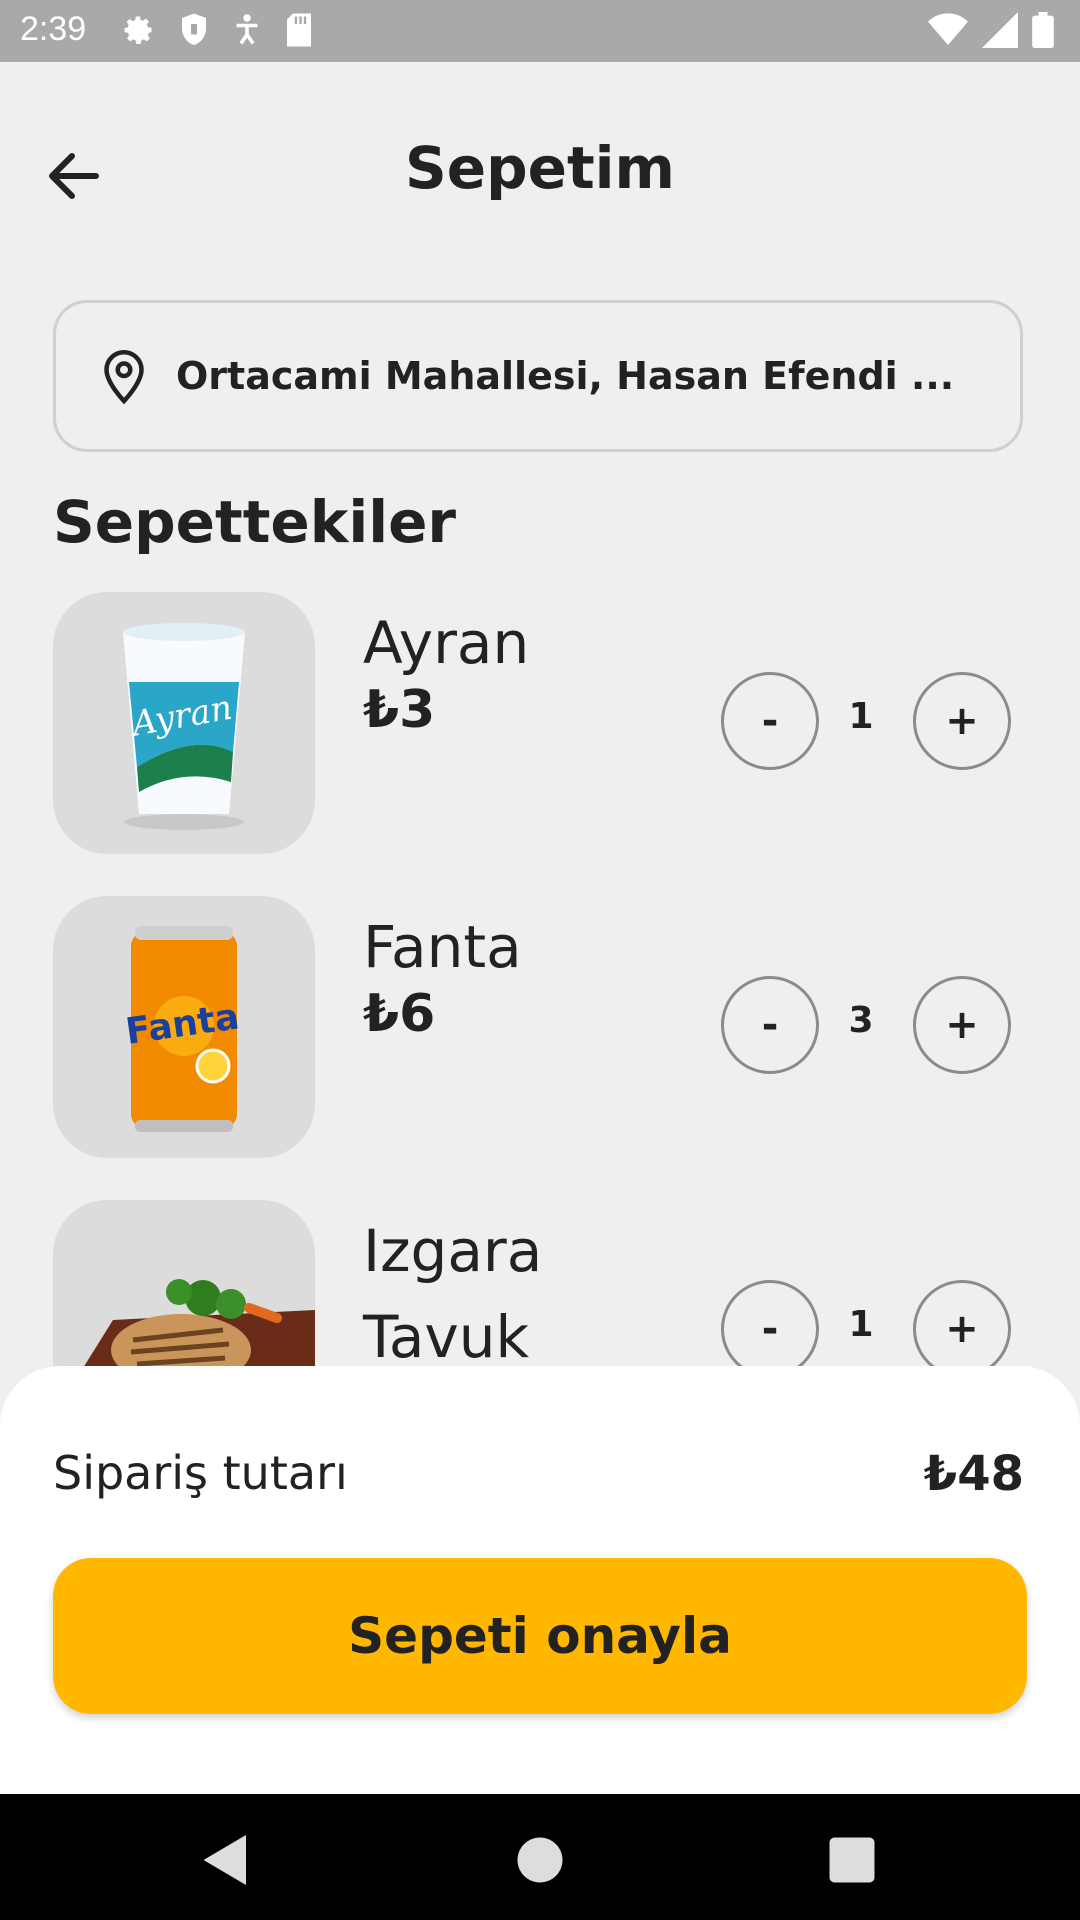 The height and width of the screenshot is (1920, 1080). Describe the element at coordinates (540, 31) in the screenshot. I see `status-bar: 2:39` at that location.